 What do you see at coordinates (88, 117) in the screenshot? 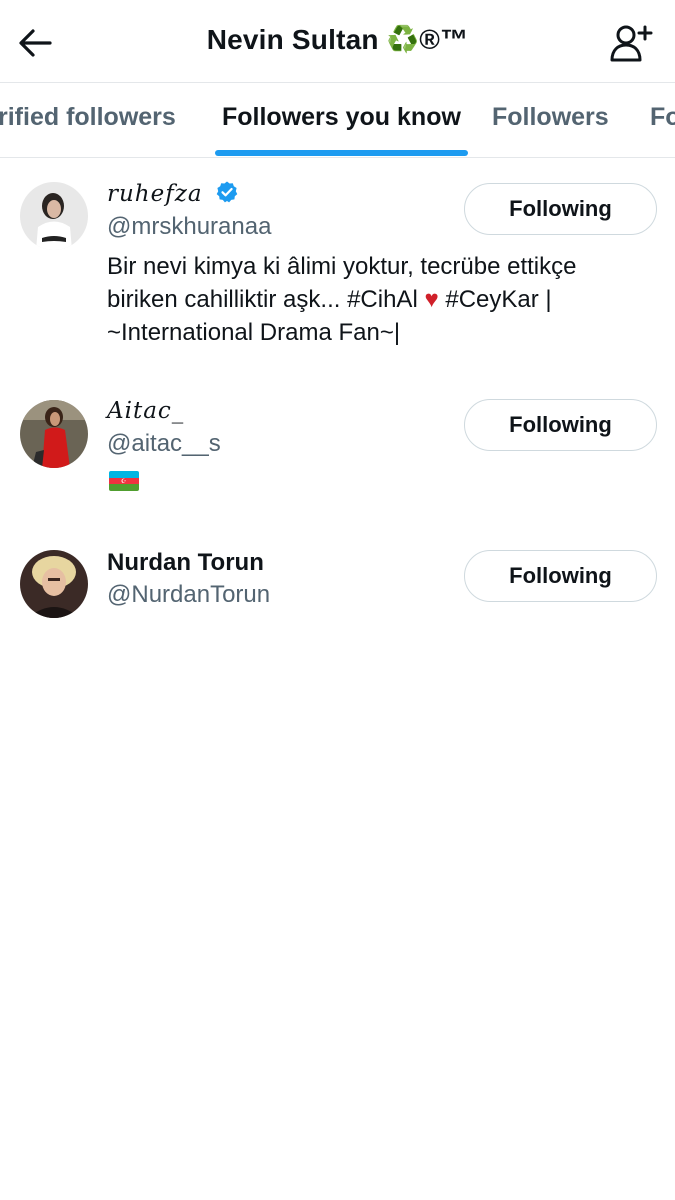
I see `tab-verified-followers: rified followers` at bounding box center [88, 117].